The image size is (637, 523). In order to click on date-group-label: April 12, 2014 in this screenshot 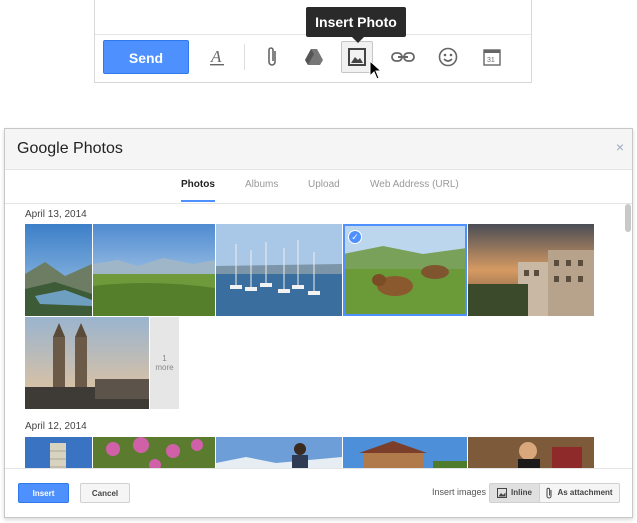, I will do `click(56, 426)`.